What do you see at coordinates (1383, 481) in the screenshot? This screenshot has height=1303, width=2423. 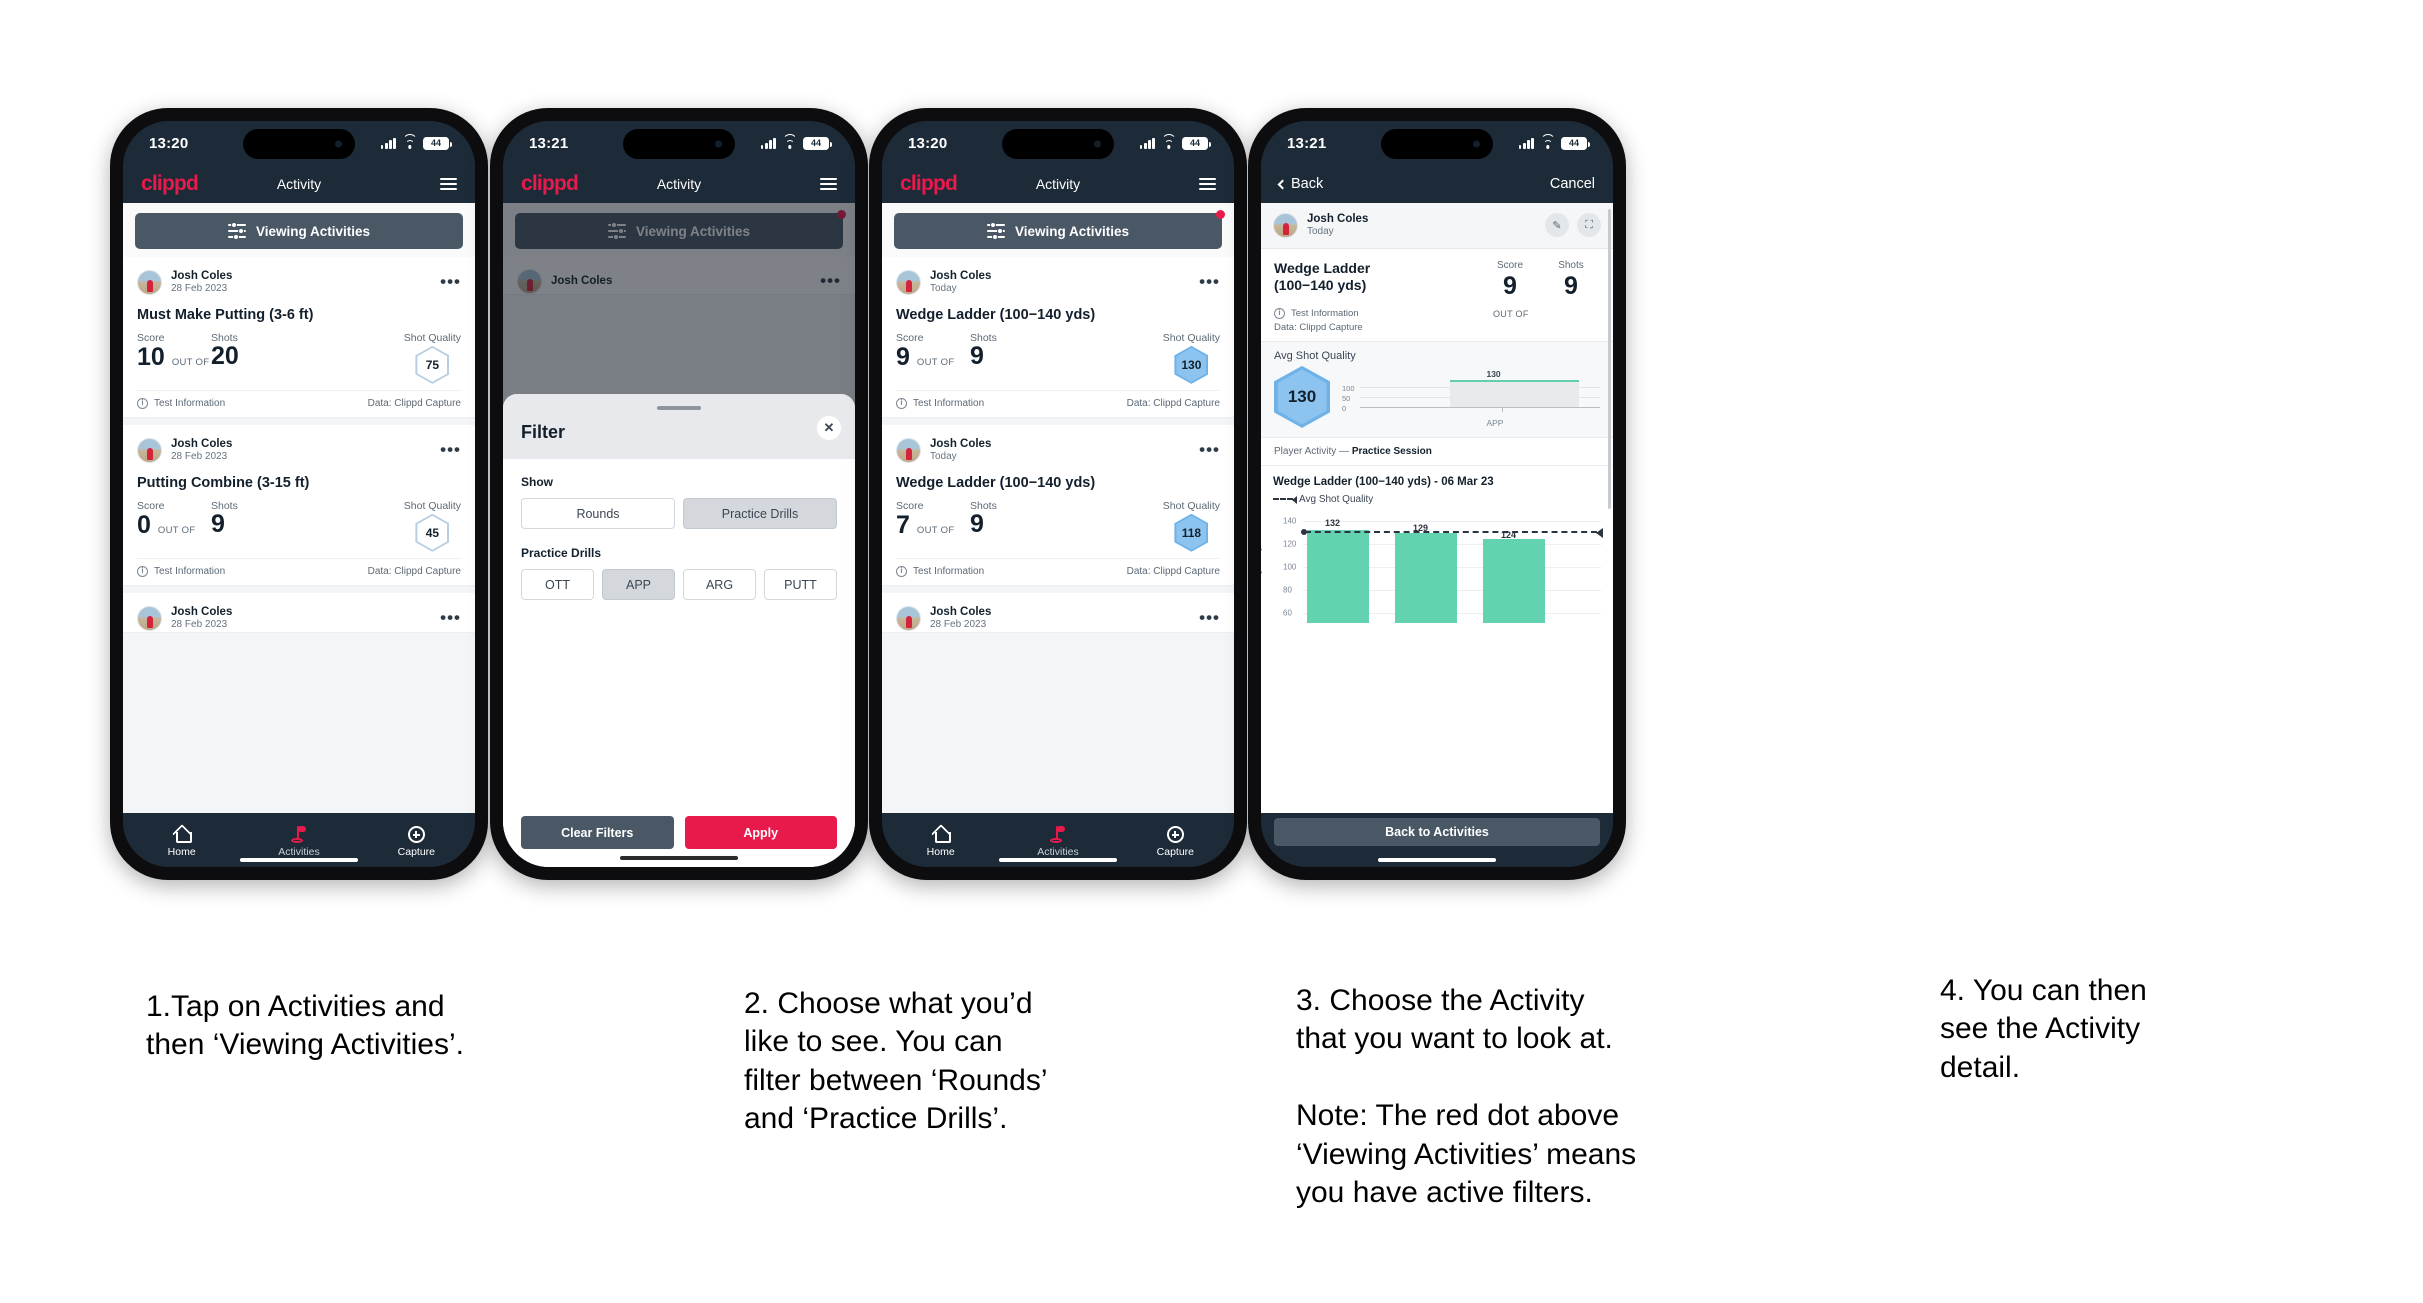 I see `chart-title: Wedge Ladder (100−140 yds) - 06 Mar 23` at bounding box center [1383, 481].